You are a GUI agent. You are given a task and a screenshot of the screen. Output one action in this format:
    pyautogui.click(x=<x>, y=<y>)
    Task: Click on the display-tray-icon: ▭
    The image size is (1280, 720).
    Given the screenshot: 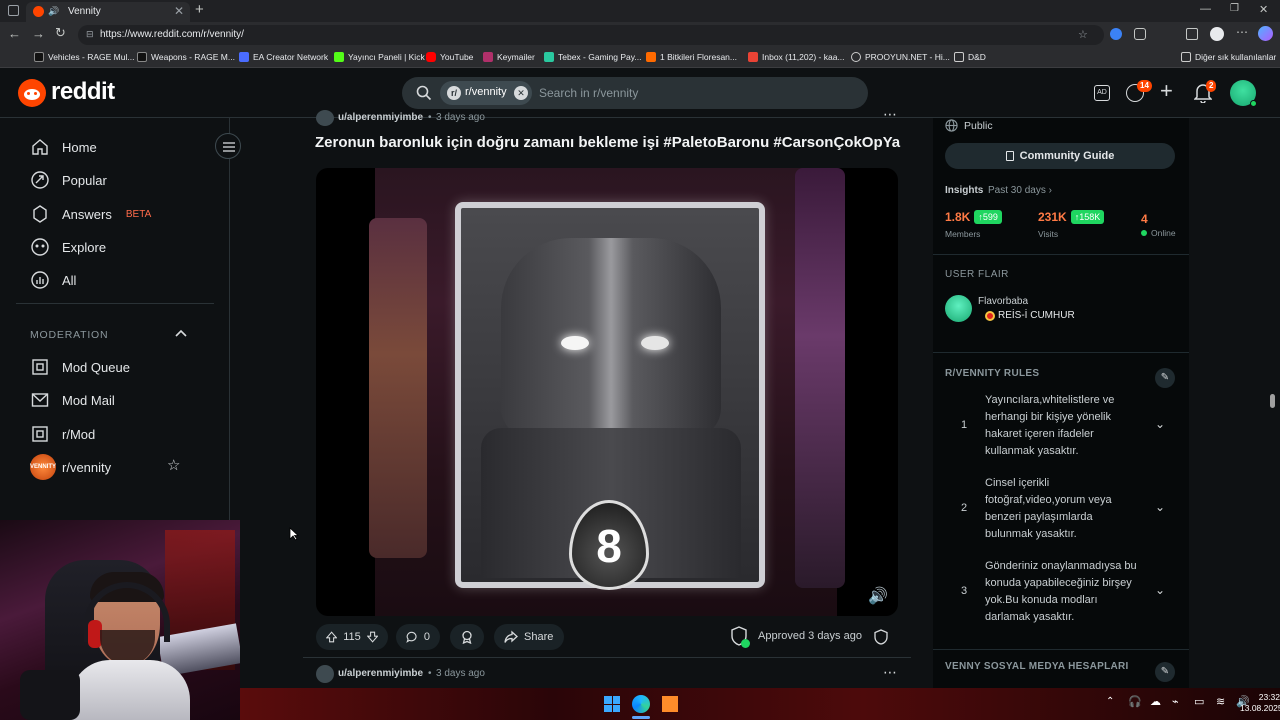 What is the action you would take?
    pyautogui.click(x=1199, y=701)
    